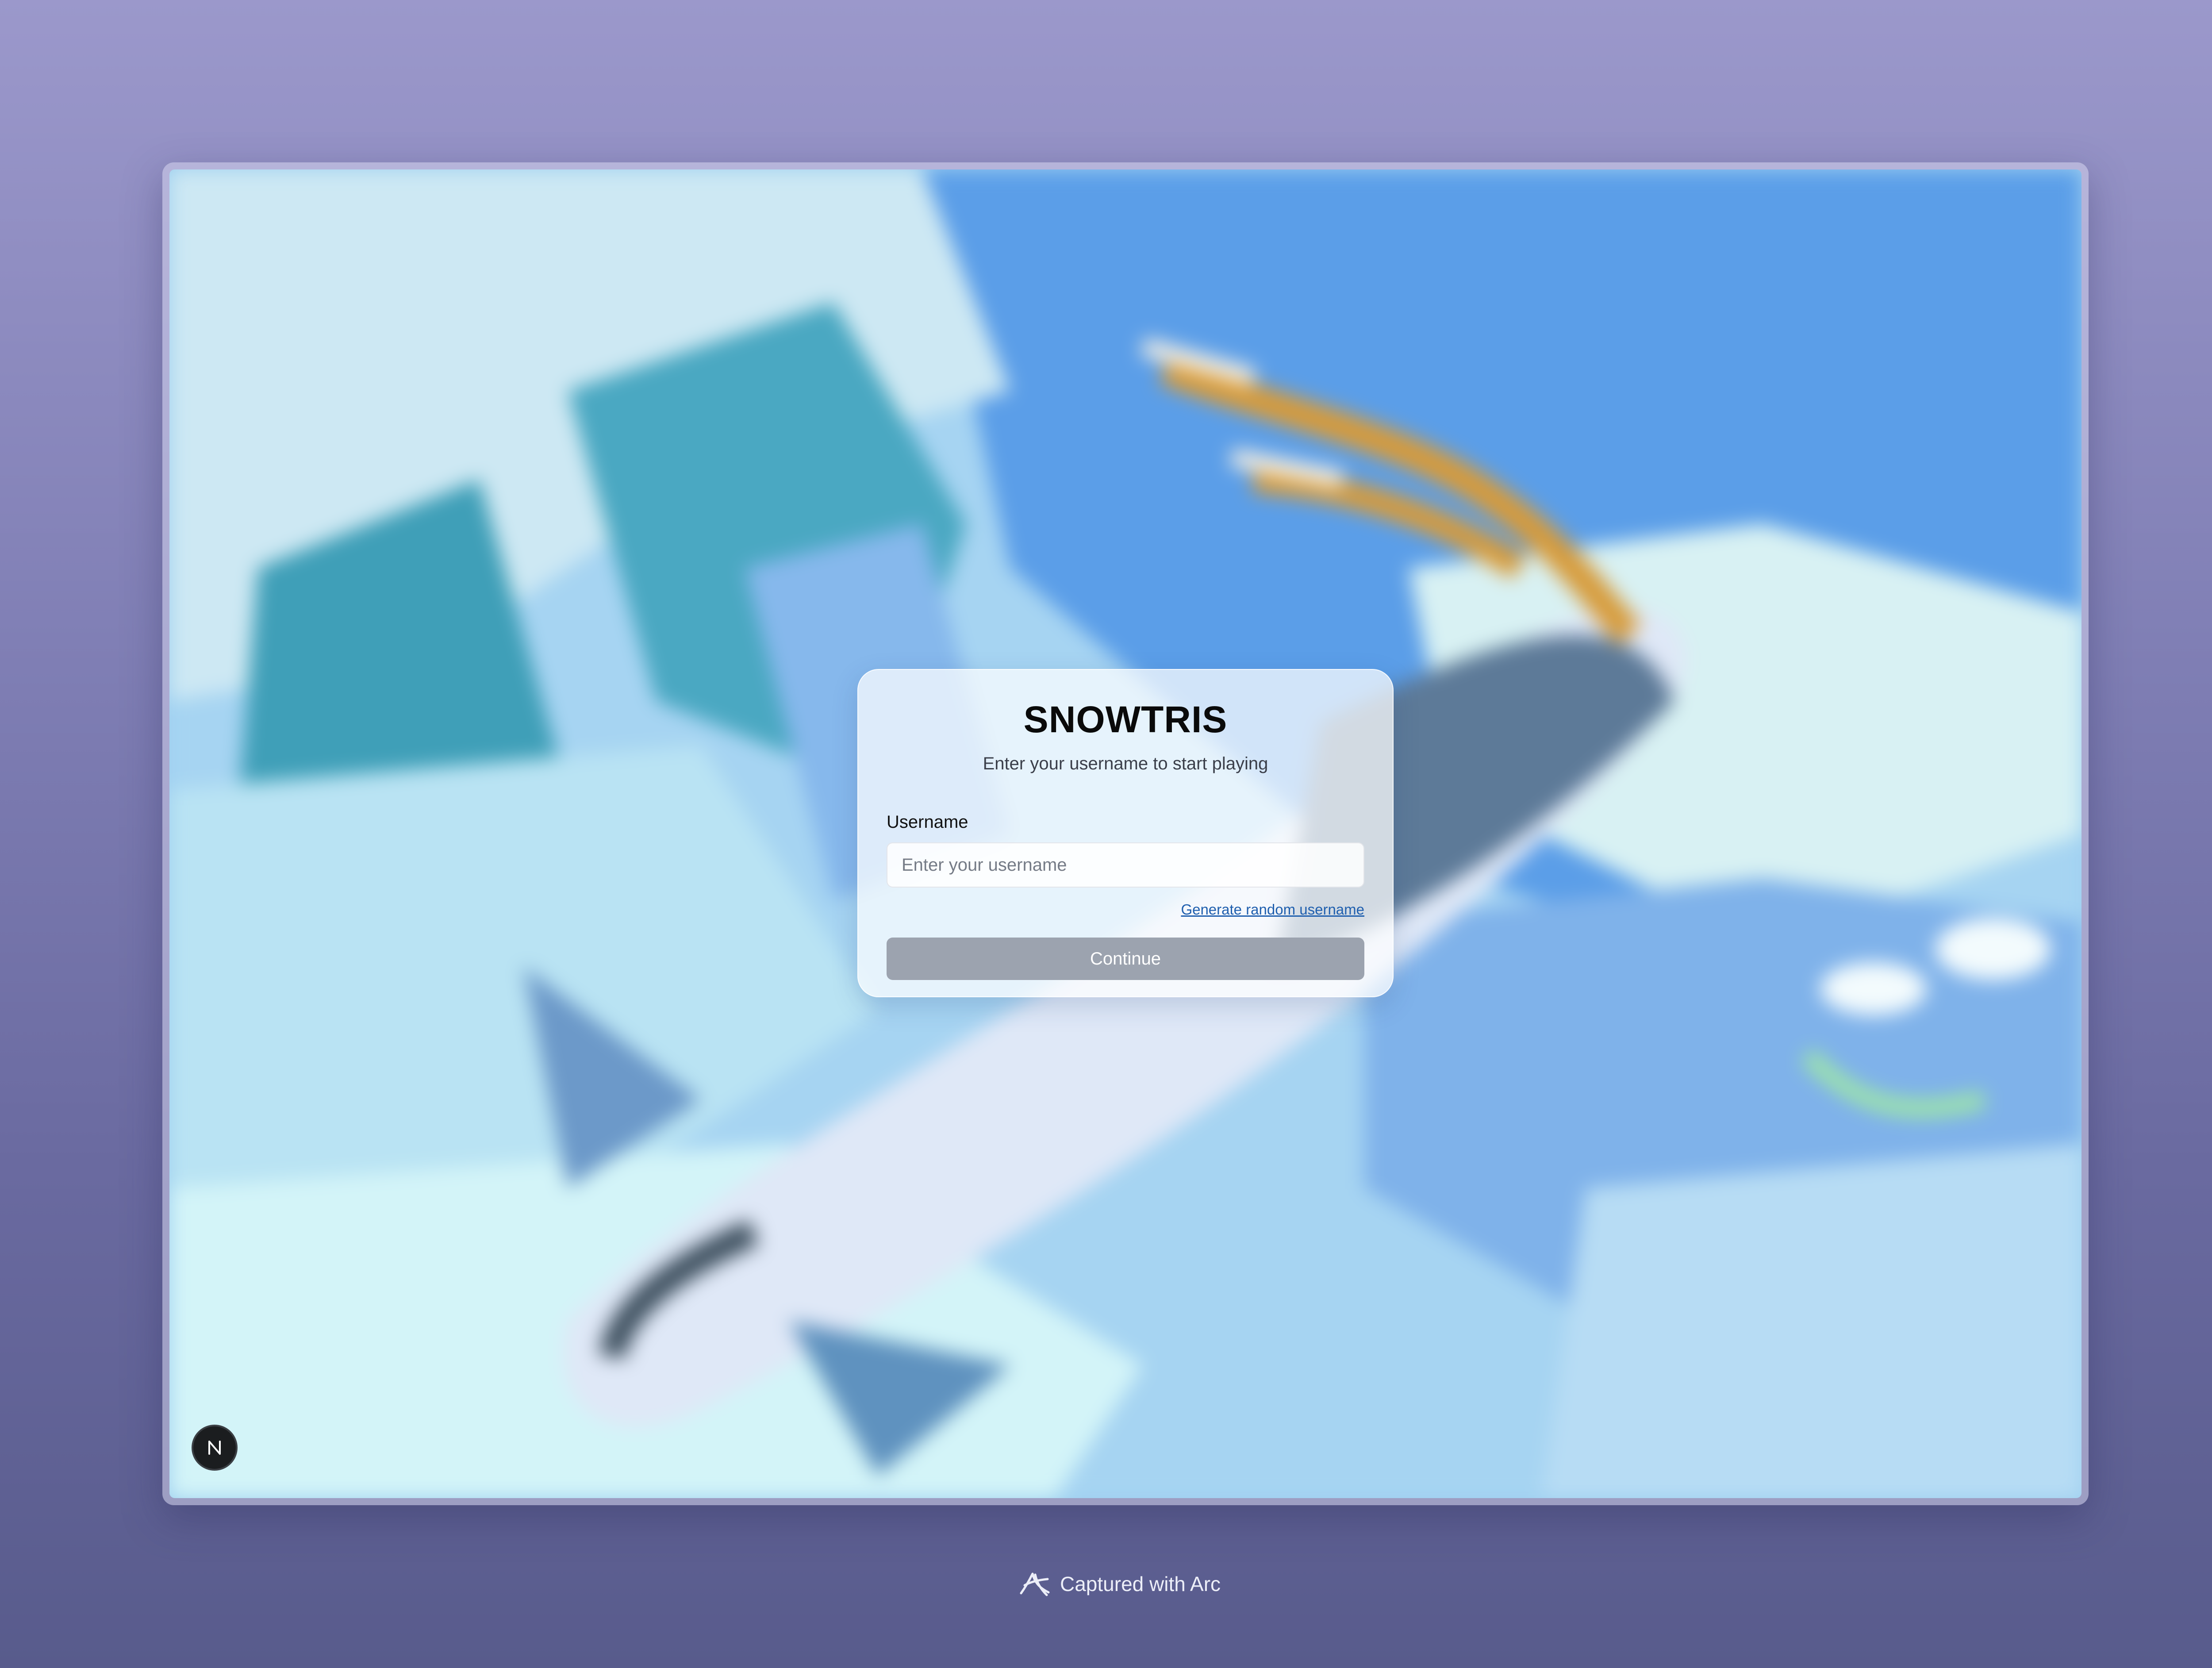  I want to click on arc-capture-caption: Captured with Arc, so click(1129, 1584).